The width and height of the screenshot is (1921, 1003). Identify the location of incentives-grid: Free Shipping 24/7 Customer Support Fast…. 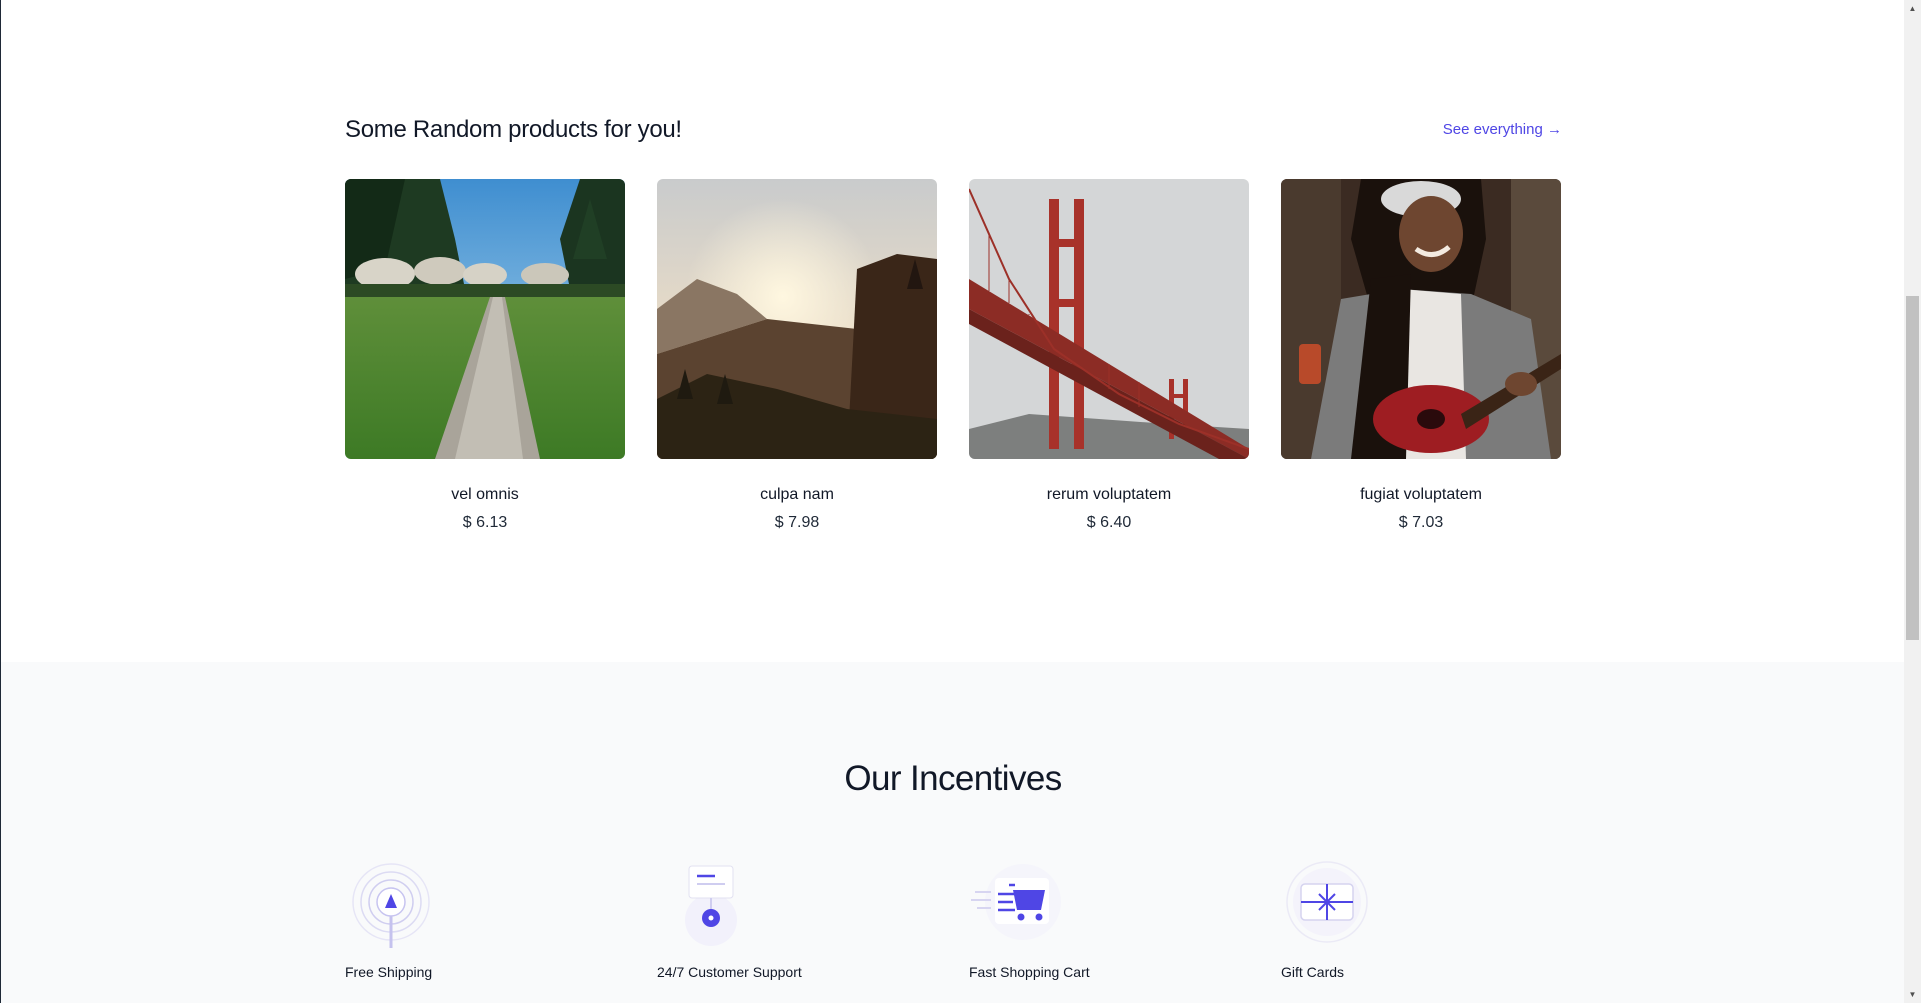
(953, 916).